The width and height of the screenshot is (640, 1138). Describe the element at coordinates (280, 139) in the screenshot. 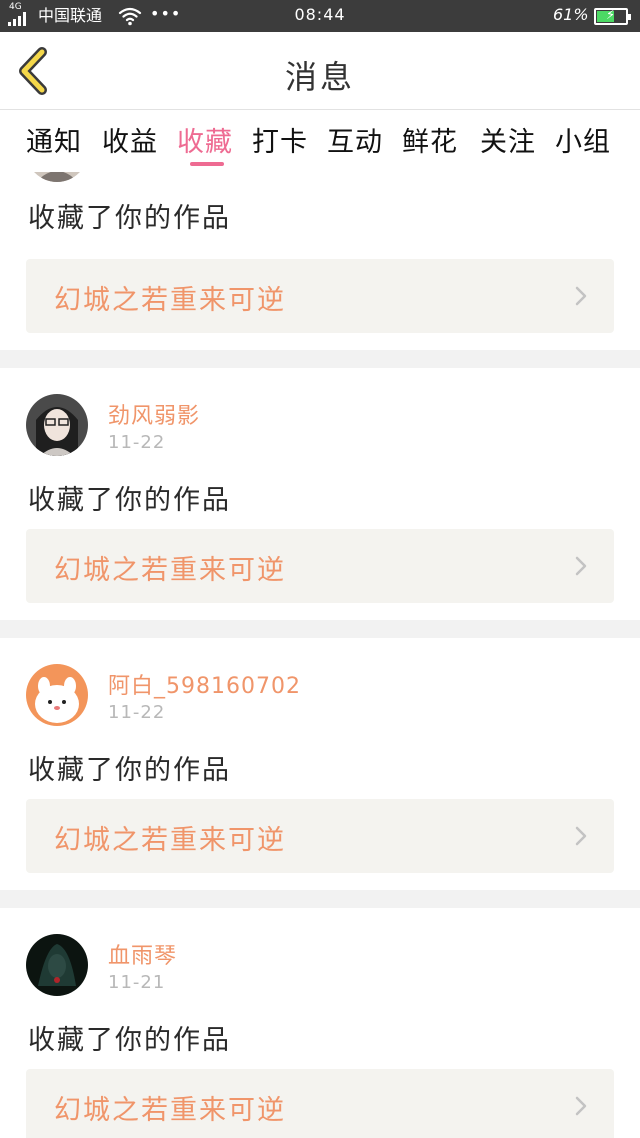

I see `tab-checkin: 打卡` at that location.